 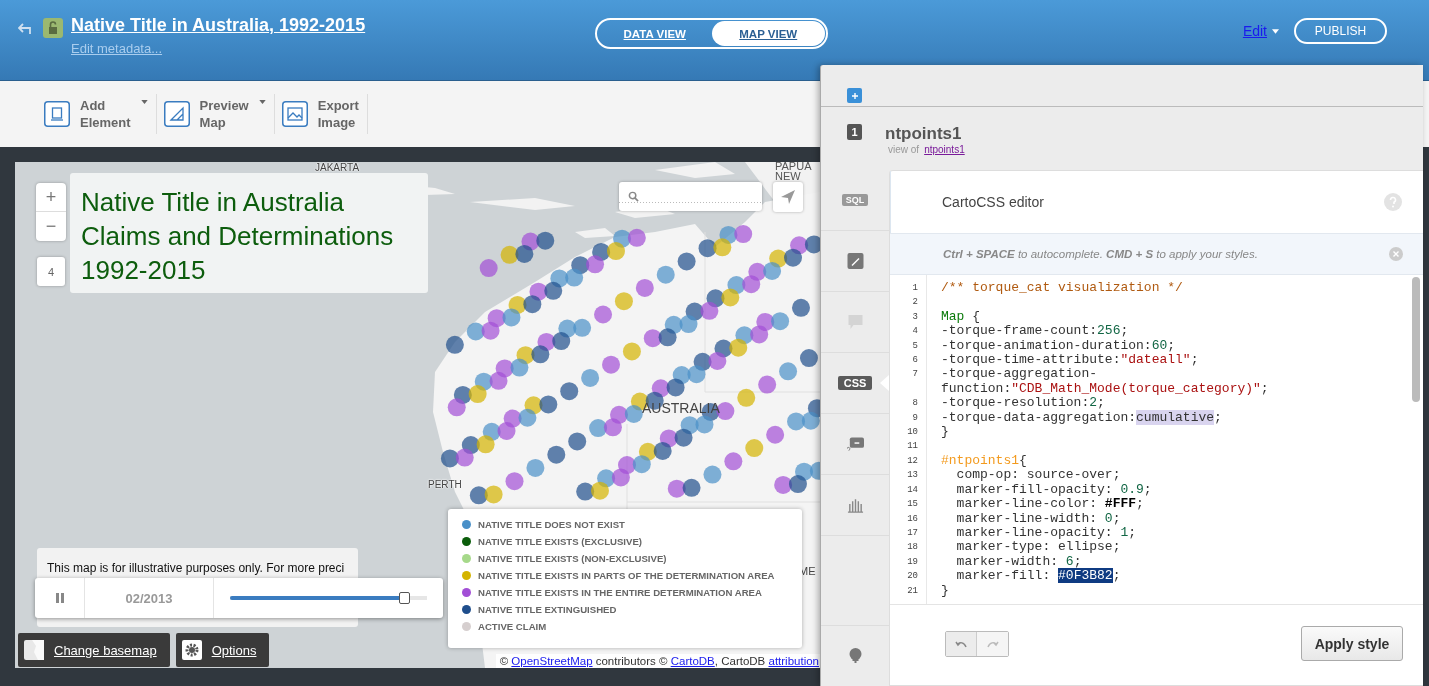 What do you see at coordinates (1046, 533) in the screenshot?
I see `code-line: marker-line-opacity: 1;` at bounding box center [1046, 533].